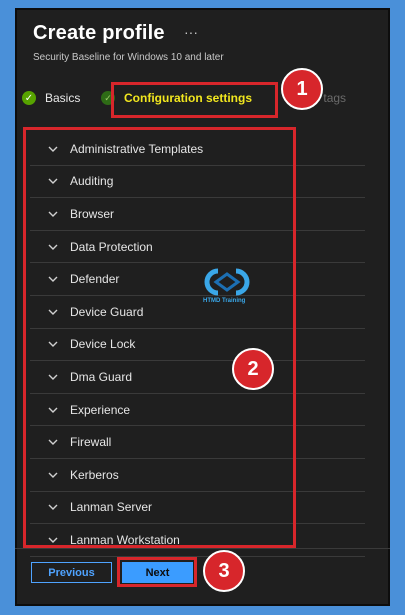 Image resolution: width=405 pixels, height=615 pixels. What do you see at coordinates (302, 89) in the screenshot?
I see `callout-badge-1: 1` at bounding box center [302, 89].